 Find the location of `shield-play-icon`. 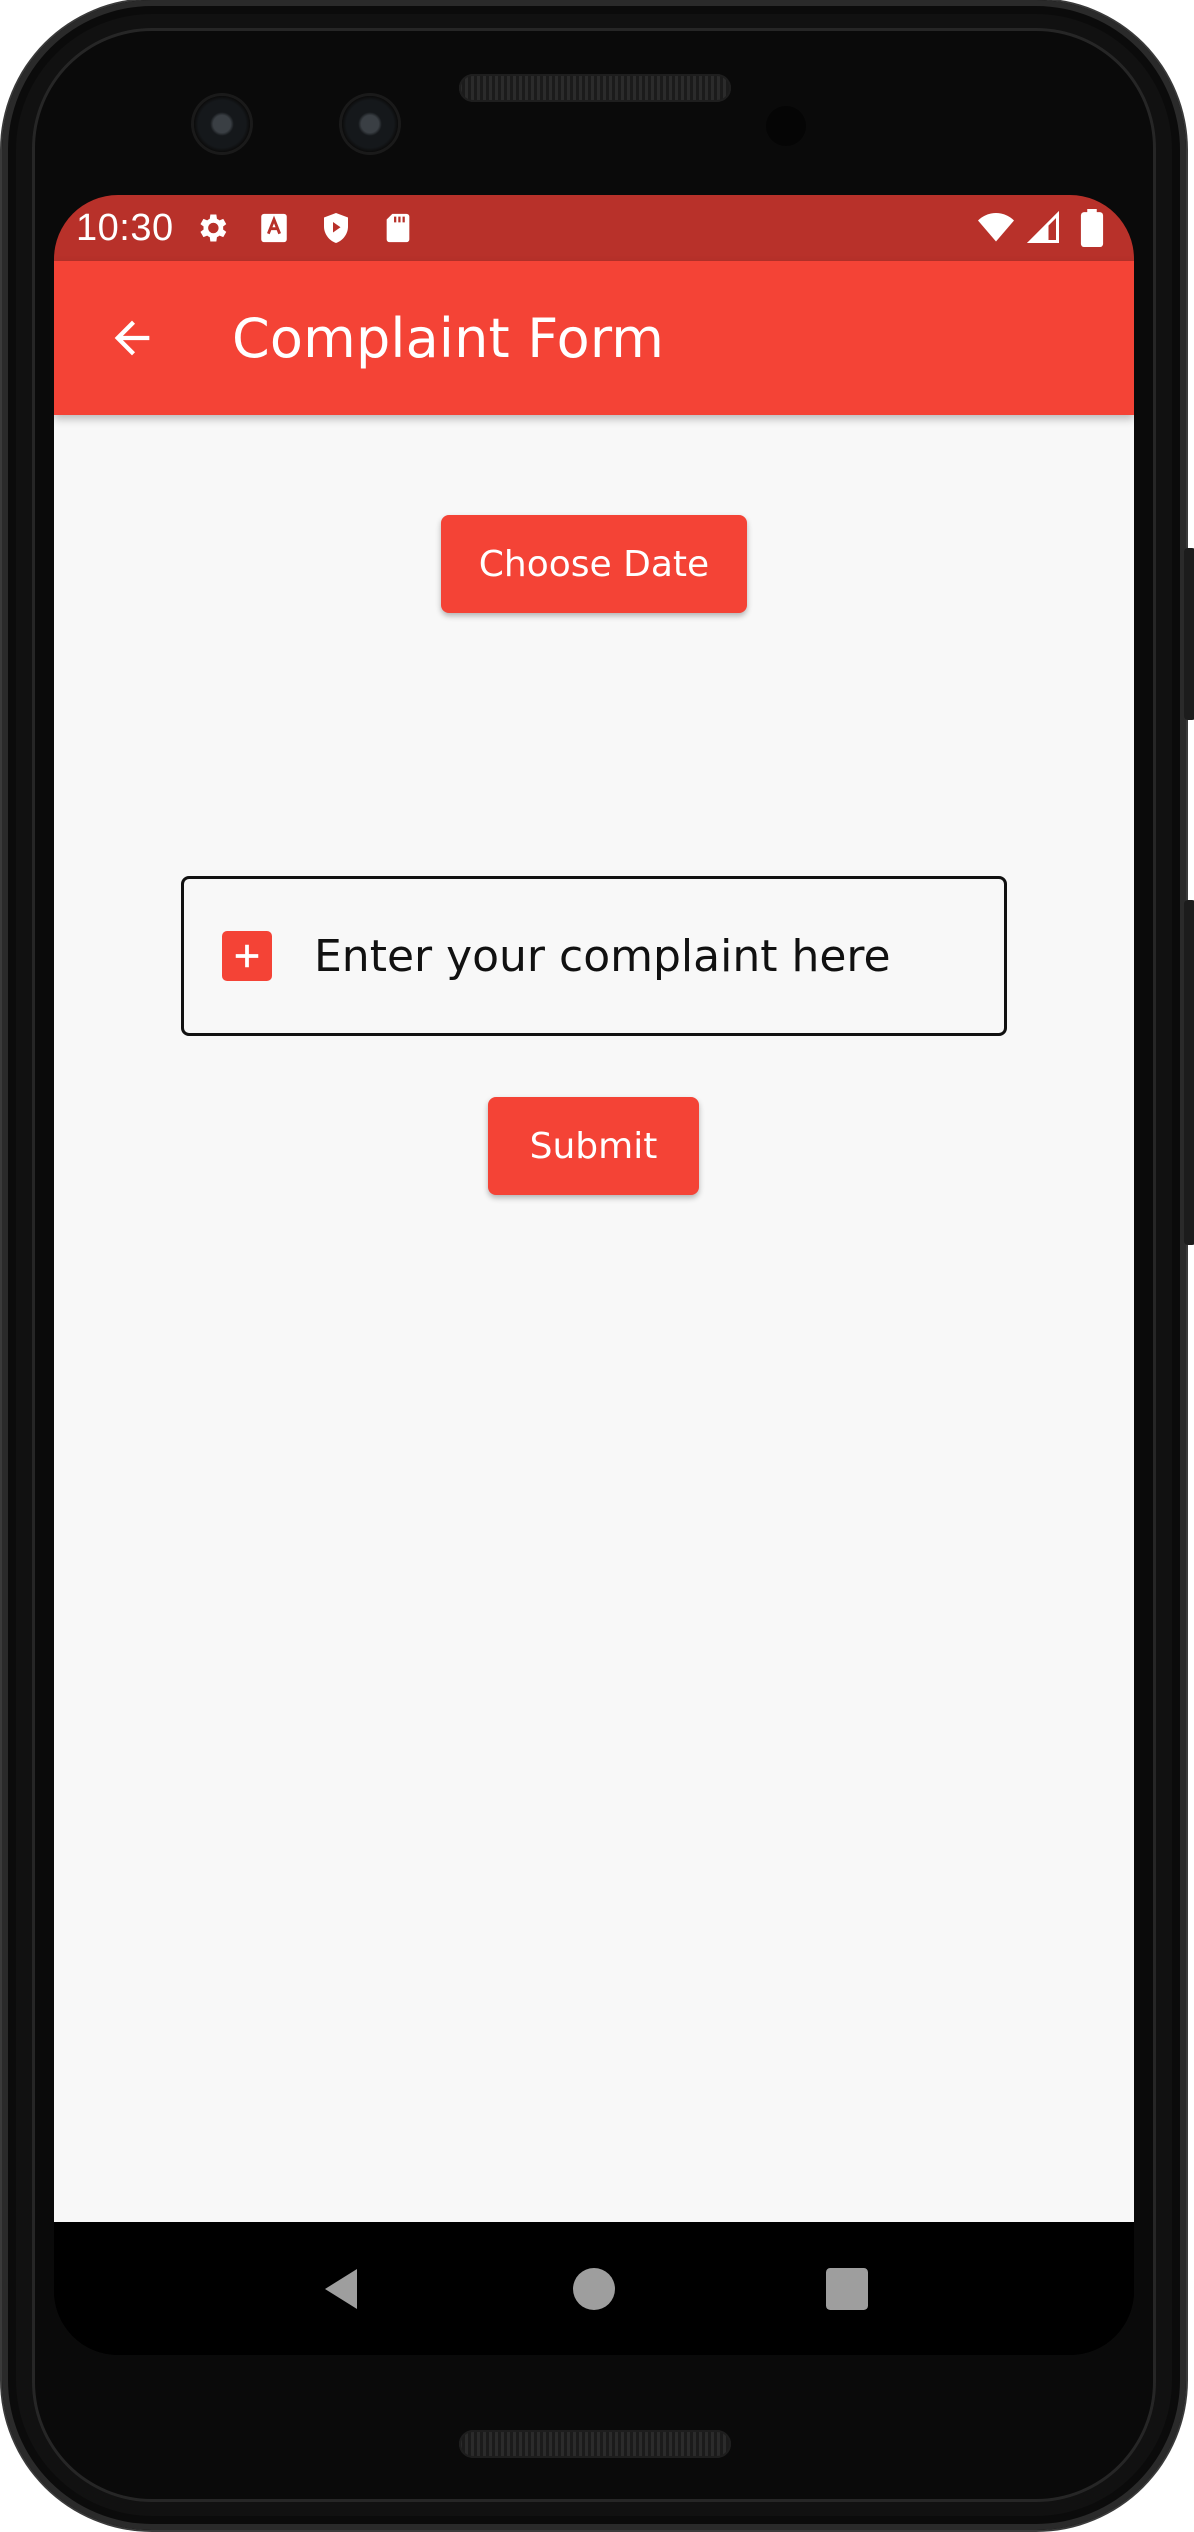

shield-play-icon is located at coordinates (336, 228).